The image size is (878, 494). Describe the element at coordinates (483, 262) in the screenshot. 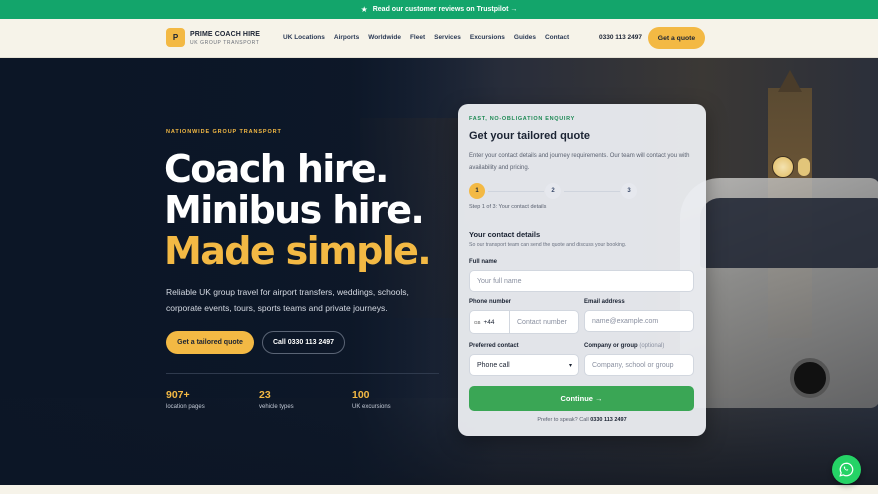

I see `full-name-label: Full name` at that location.